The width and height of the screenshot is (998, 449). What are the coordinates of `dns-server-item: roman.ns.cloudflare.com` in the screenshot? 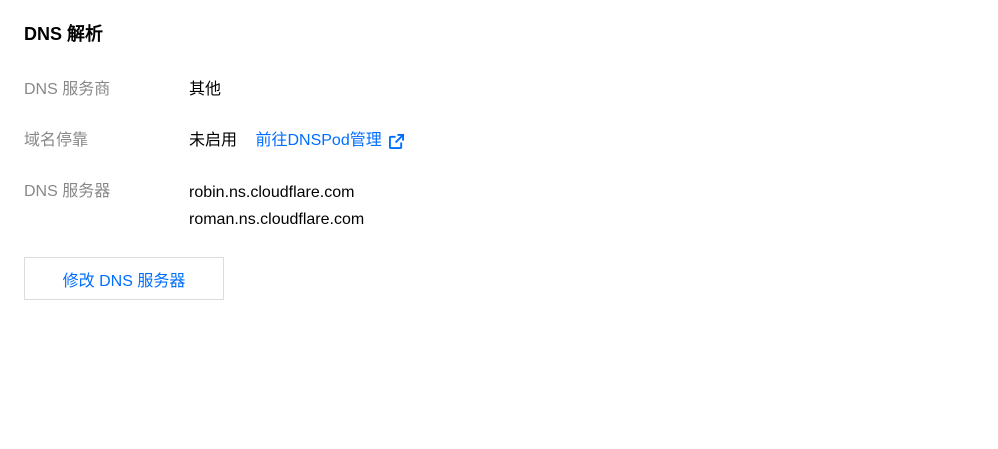 It's located at (277, 219).